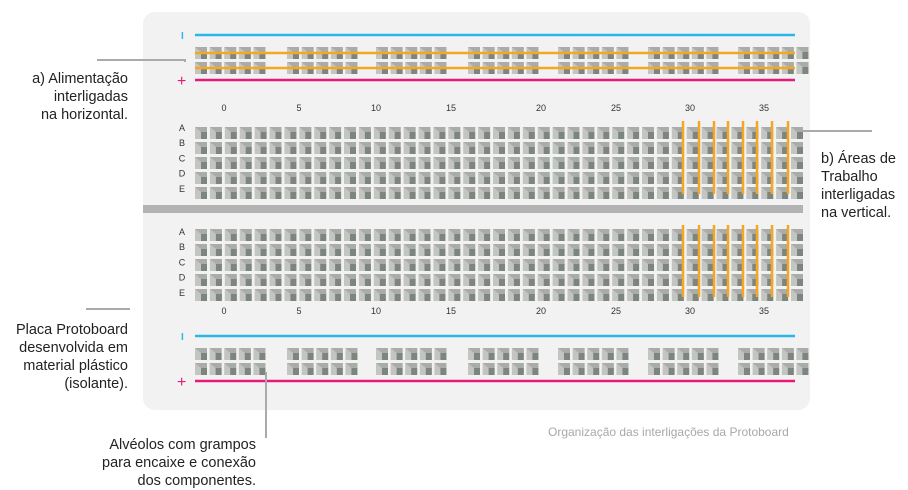 The image size is (908, 490). Describe the element at coordinates (182, 445) in the screenshot. I see `label-alveolos-line: Alvéolos com grampos` at that location.